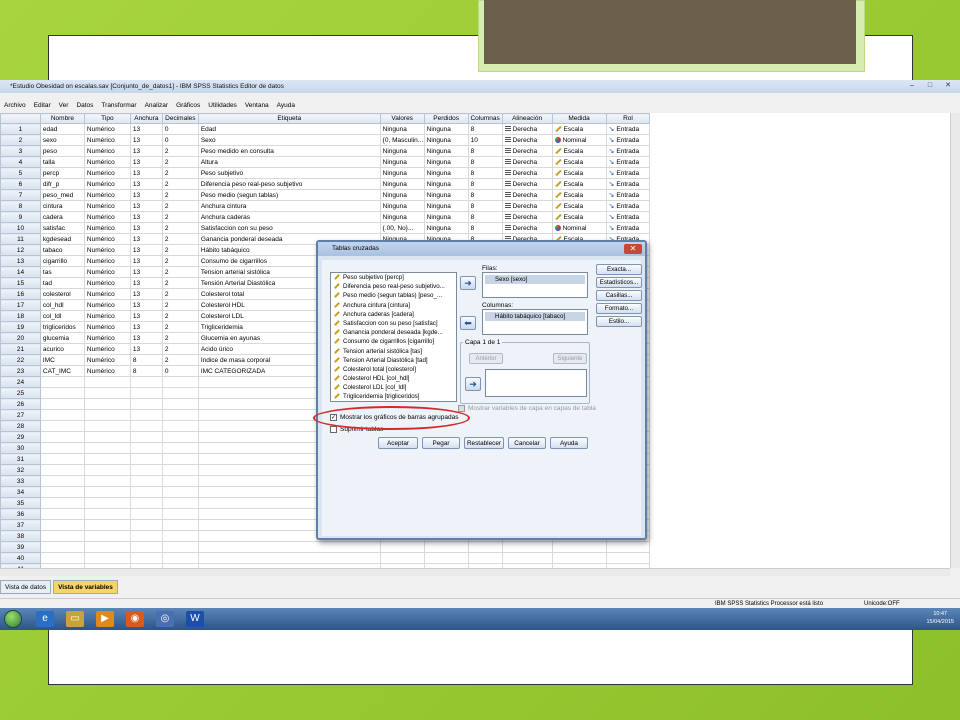 The height and width of the screenshot is (720, 960). Describe the element at coordinates (570, 358) in the screenshot. I see `next-layer-button: Siguiente` at that location.